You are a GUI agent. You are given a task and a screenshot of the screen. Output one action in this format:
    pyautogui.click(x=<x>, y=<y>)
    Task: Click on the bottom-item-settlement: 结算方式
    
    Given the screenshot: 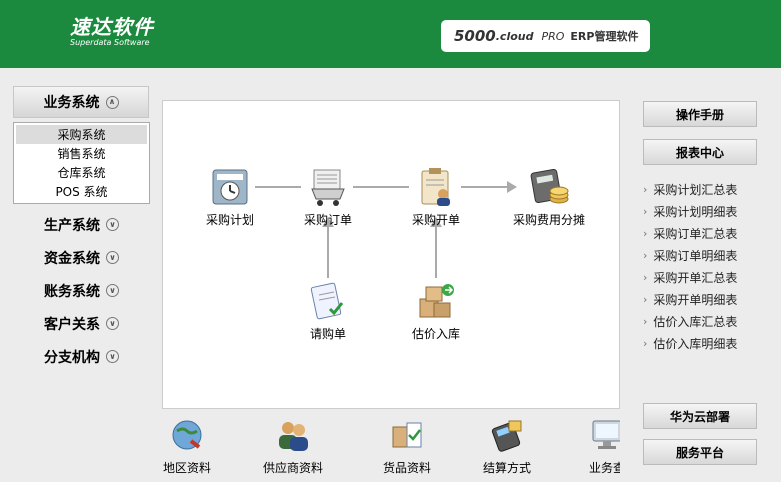 What is the action you would take?
    pyautogui.click(x=507, y=446)
    